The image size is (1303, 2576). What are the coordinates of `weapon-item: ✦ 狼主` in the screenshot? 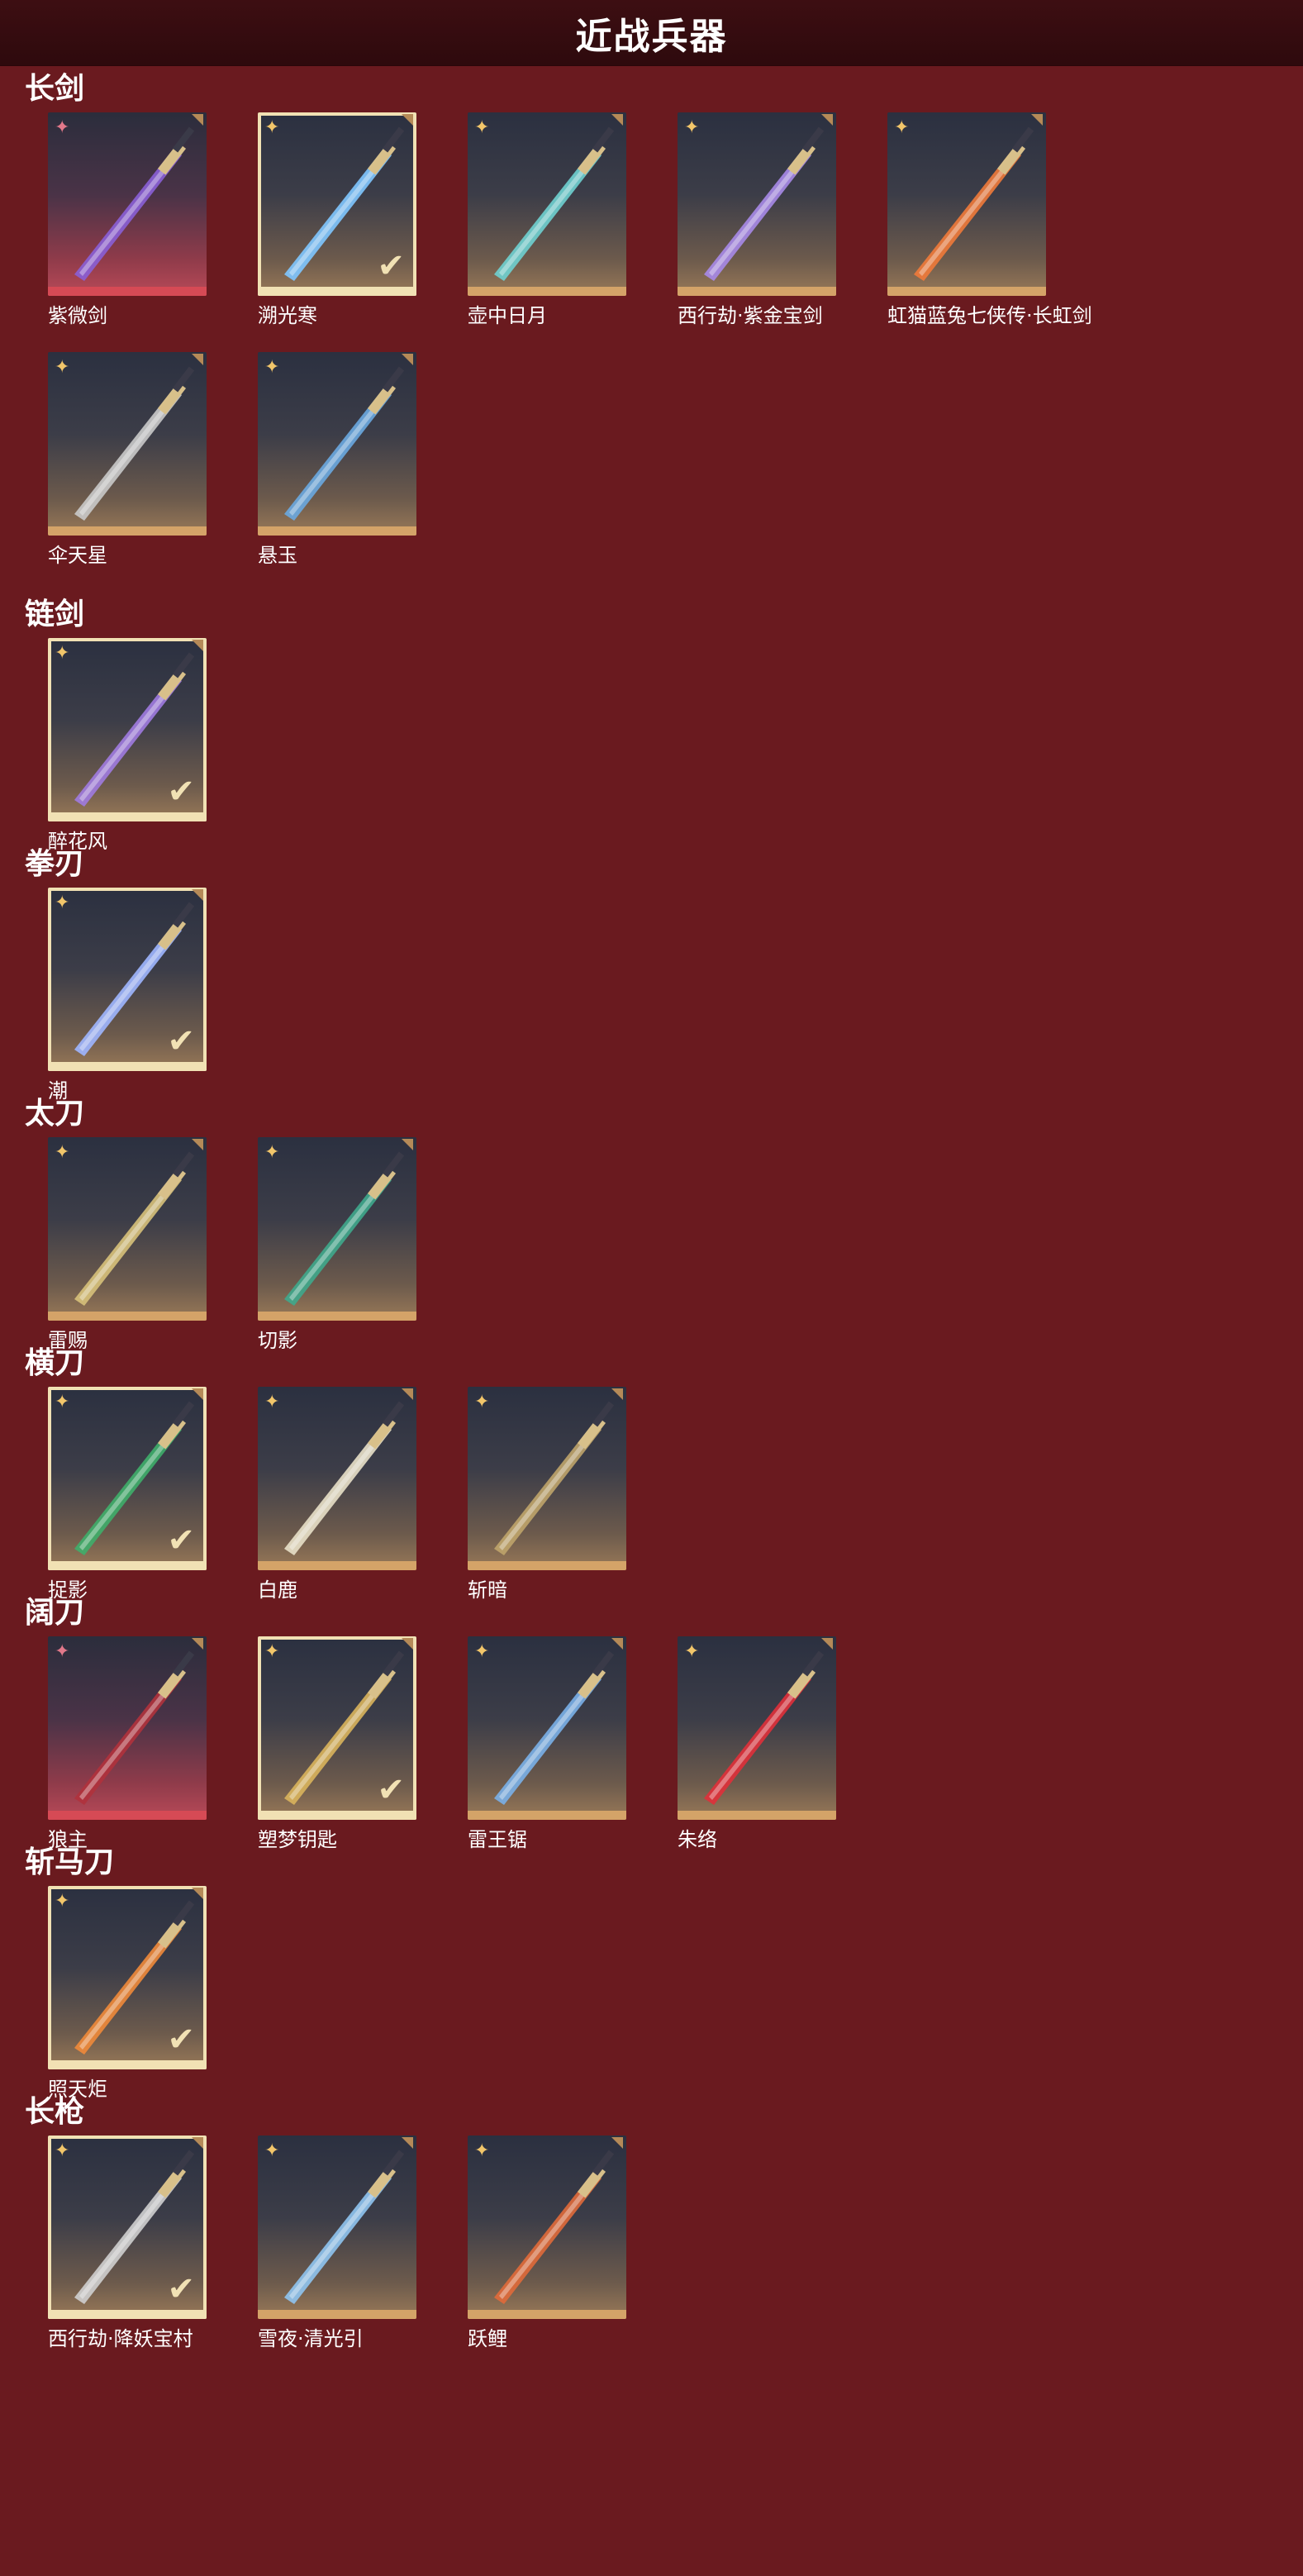 It's located at (153, 1744).